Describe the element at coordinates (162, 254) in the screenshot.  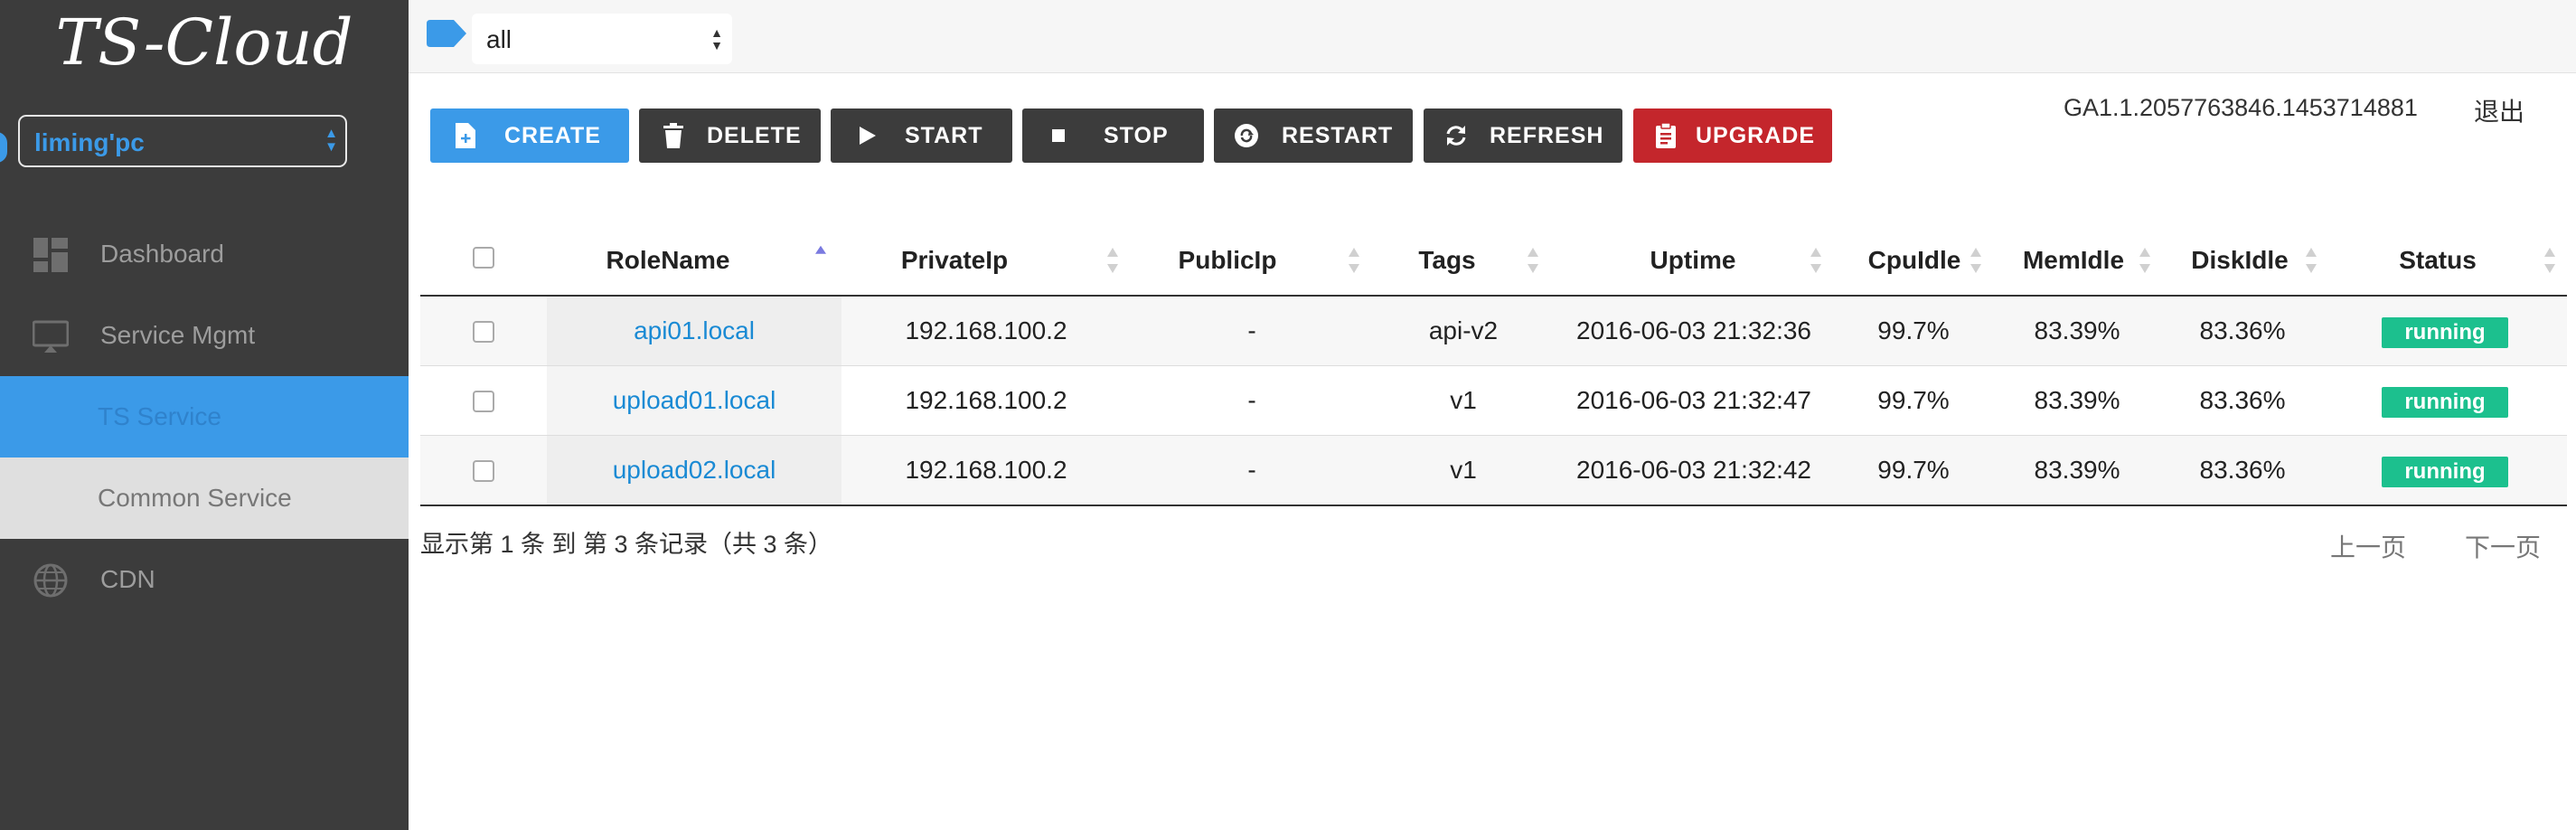
I see `sidebar-item-label: Dashboard` at that location.